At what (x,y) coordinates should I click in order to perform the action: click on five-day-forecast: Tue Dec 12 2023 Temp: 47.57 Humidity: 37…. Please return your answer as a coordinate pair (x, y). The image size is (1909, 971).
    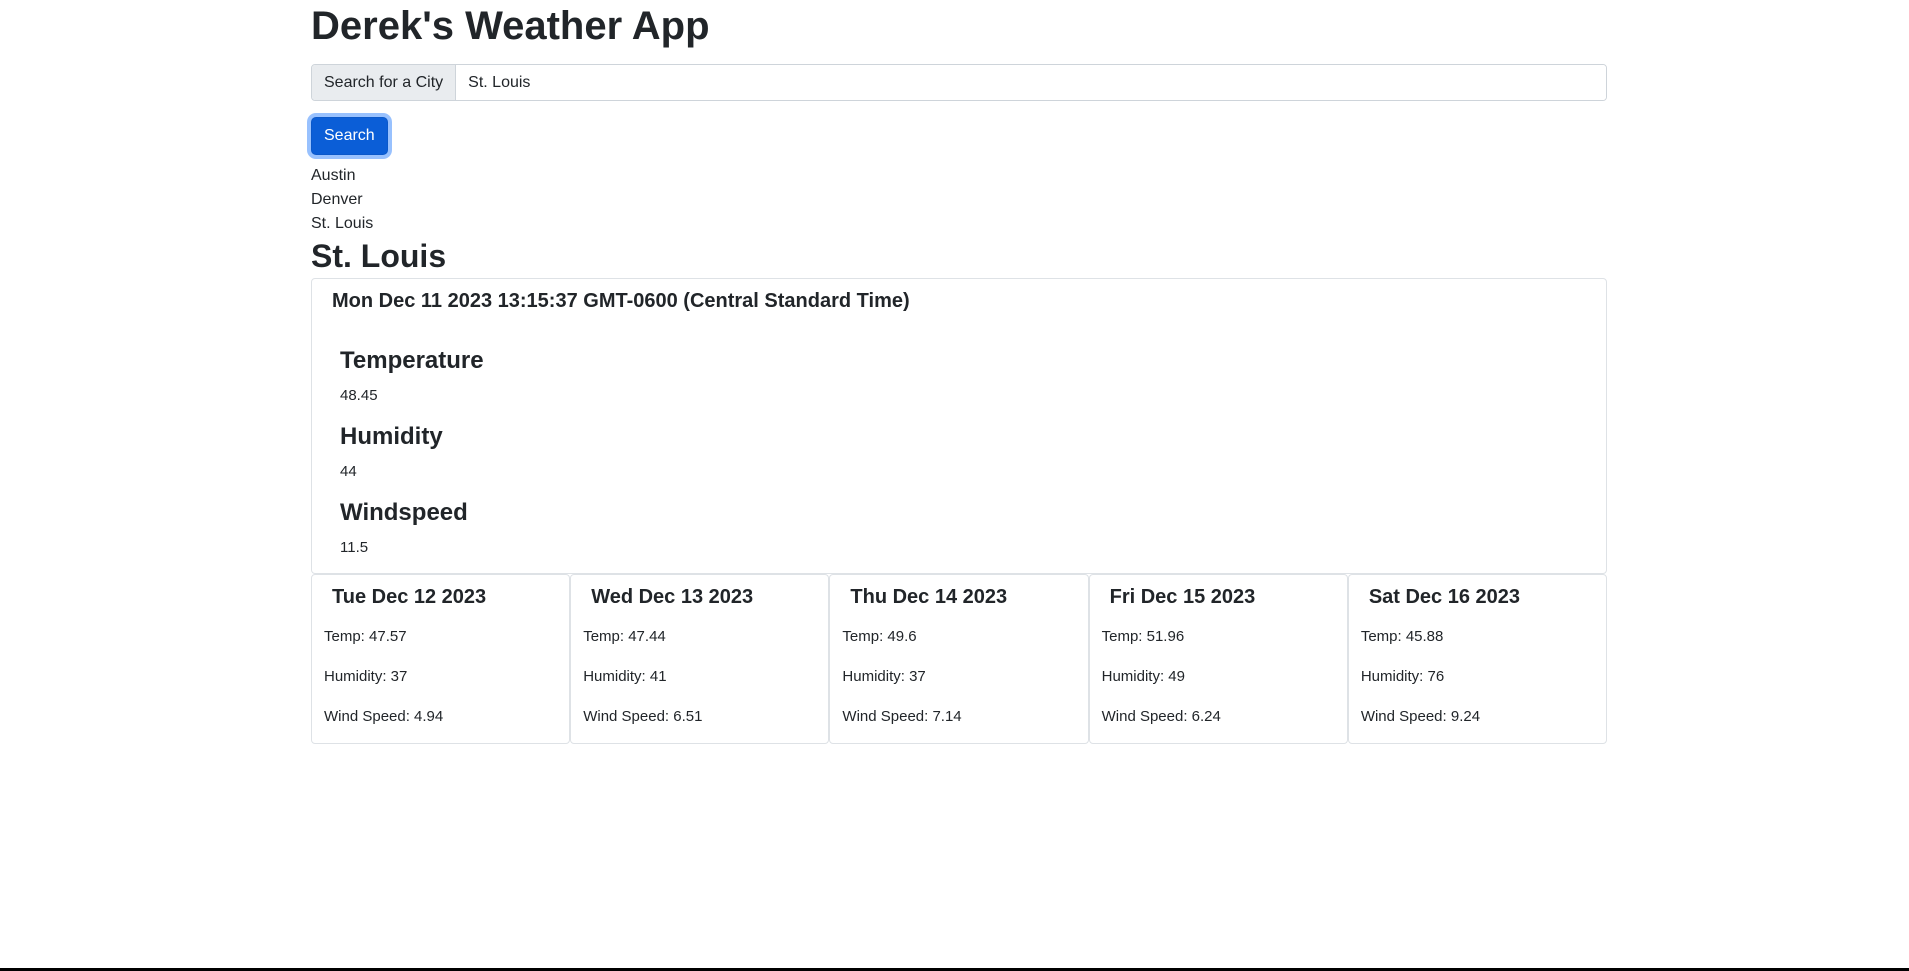
    Looking at the image, I should click on (959, 659).